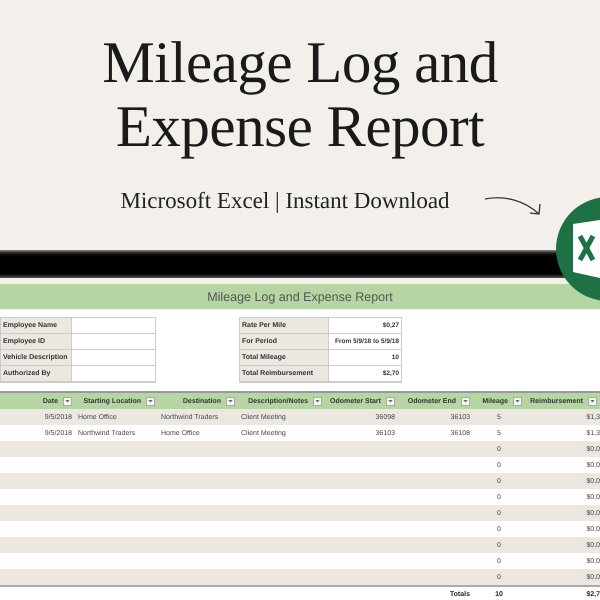  What do you see at coordinates (577, 249) in the screenshot?
I see `spreadsheet-logo-icon` at bounding box center [577, 249].